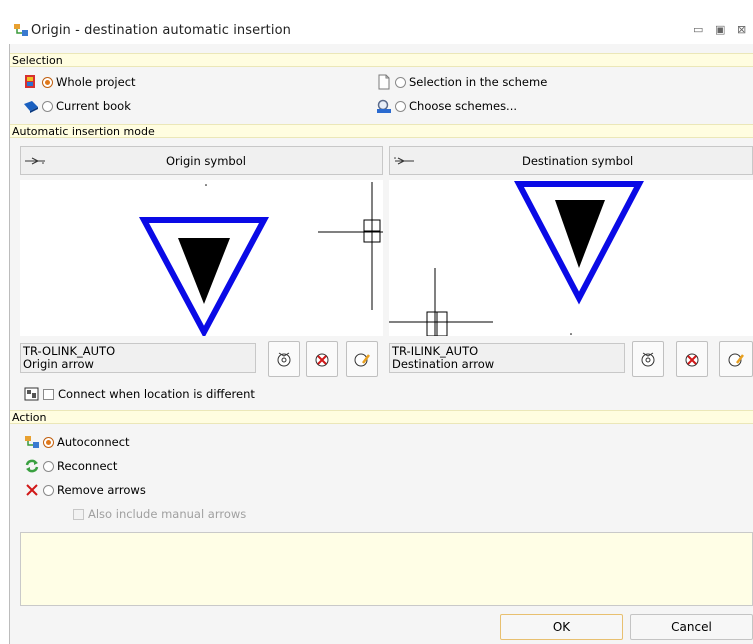 The height and width of the screenshot is (644, 753). Describe the element at coordinates (400, 106) in the screenshot. I see `choose-schemes-radio` at that location.